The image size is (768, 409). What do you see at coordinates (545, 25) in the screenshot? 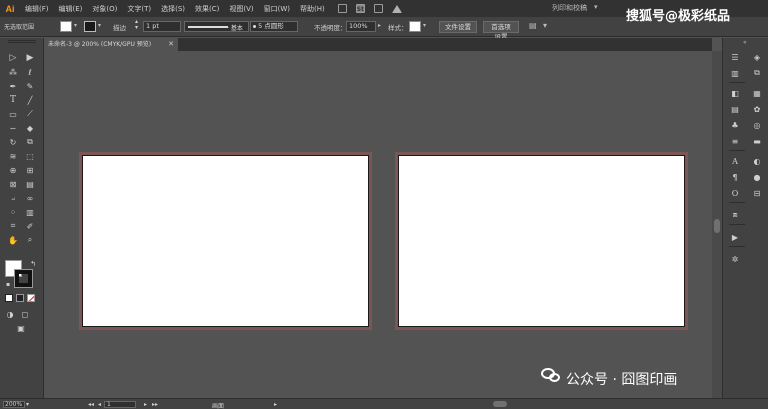
I see `panel-menu-icon: ▾` at bounding box center [545, 25].